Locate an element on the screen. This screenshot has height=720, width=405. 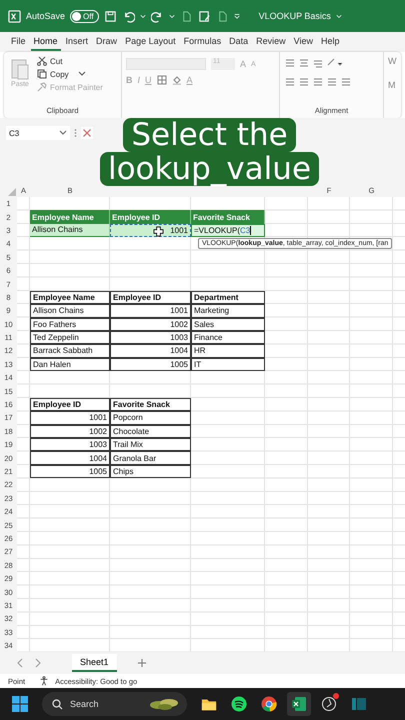
menu-tab: Review is located at coordinates (271, 42).